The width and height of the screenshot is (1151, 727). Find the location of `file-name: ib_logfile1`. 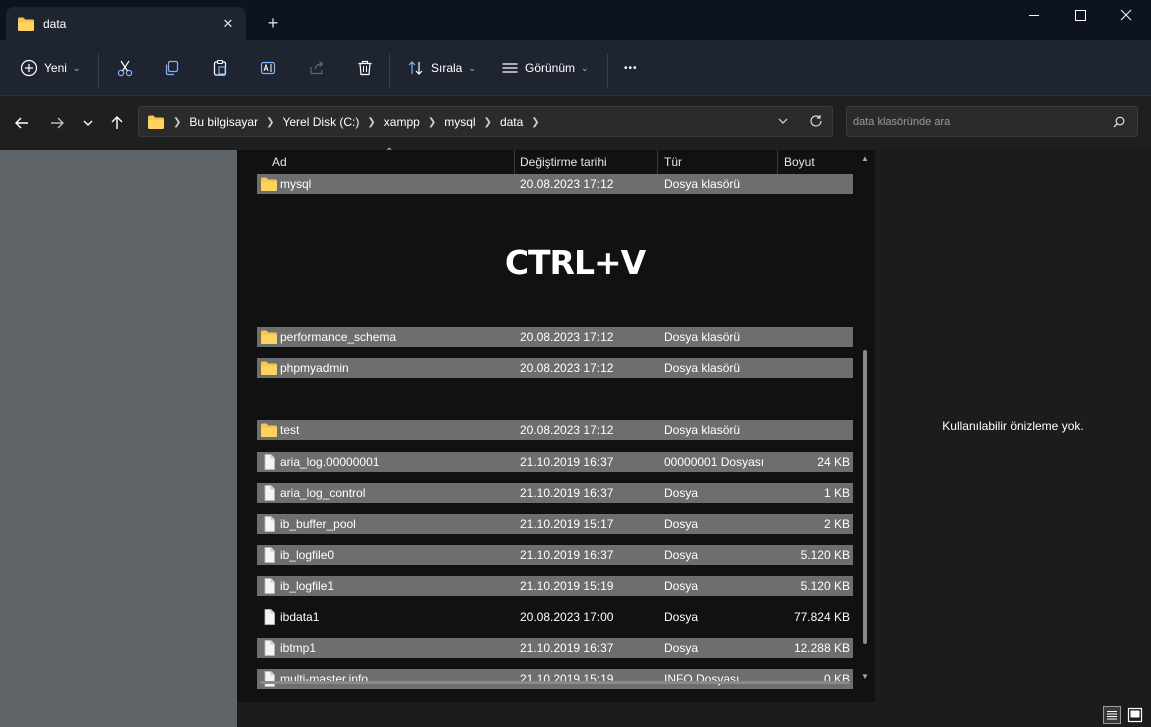

file-name: ib_logfile1 is located at coordinates (307, 586).